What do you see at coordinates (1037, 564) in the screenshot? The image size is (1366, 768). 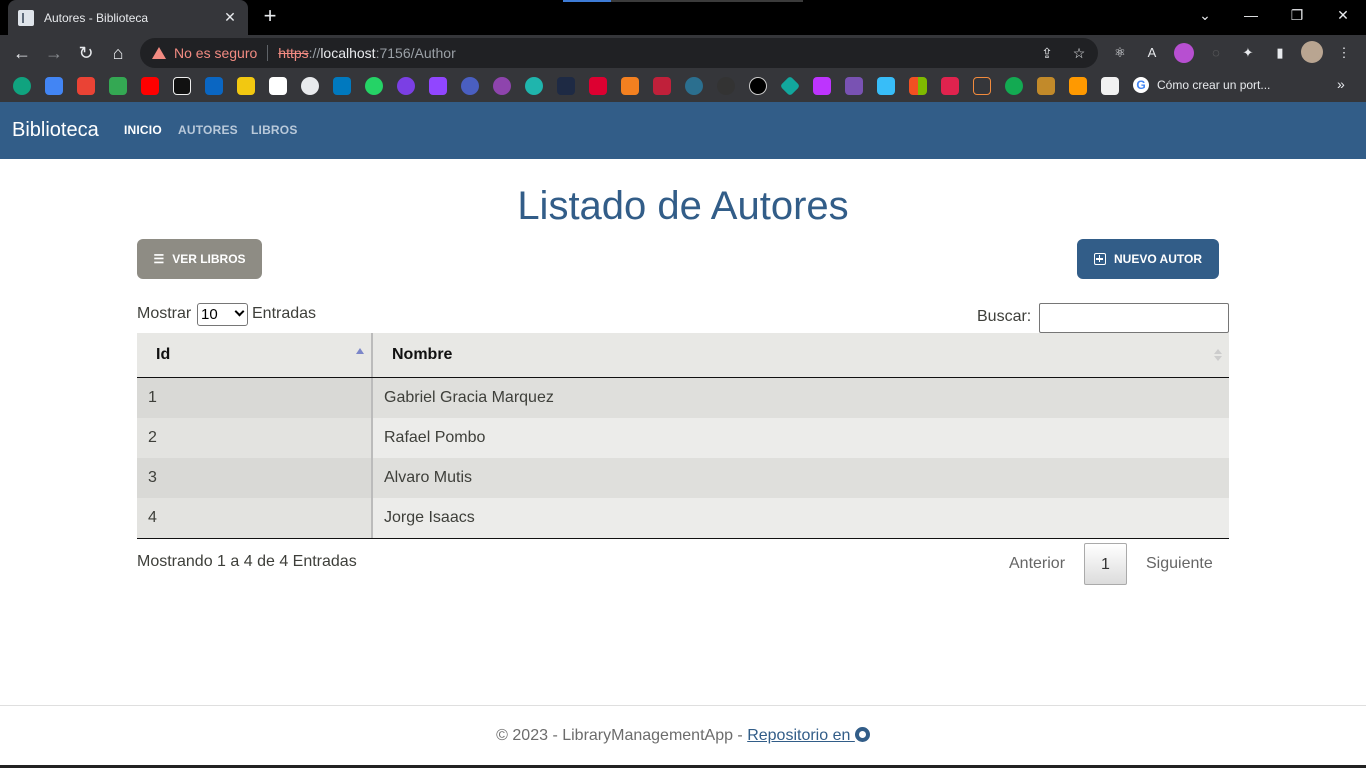 I see `pagination-previous: Anterior` at bounding box center [1037, 564].